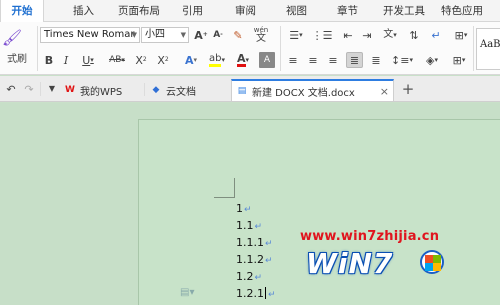 The width and height of the screenshot is (500, 305). Describe the element at coordinates (293, 60) in the screenshot. I see `align-left-icon: ≡` at that location.